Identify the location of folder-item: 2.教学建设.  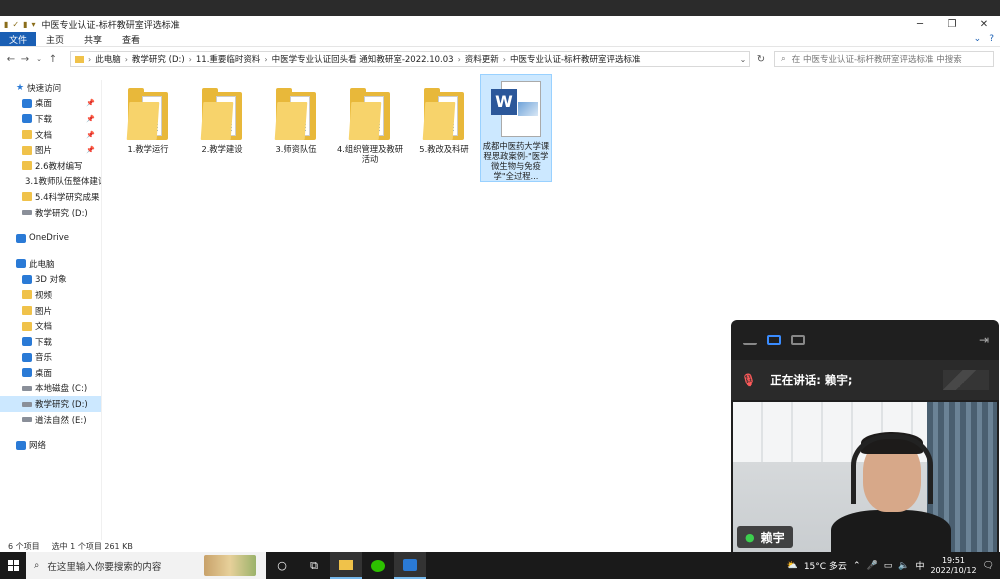
(222, 117).